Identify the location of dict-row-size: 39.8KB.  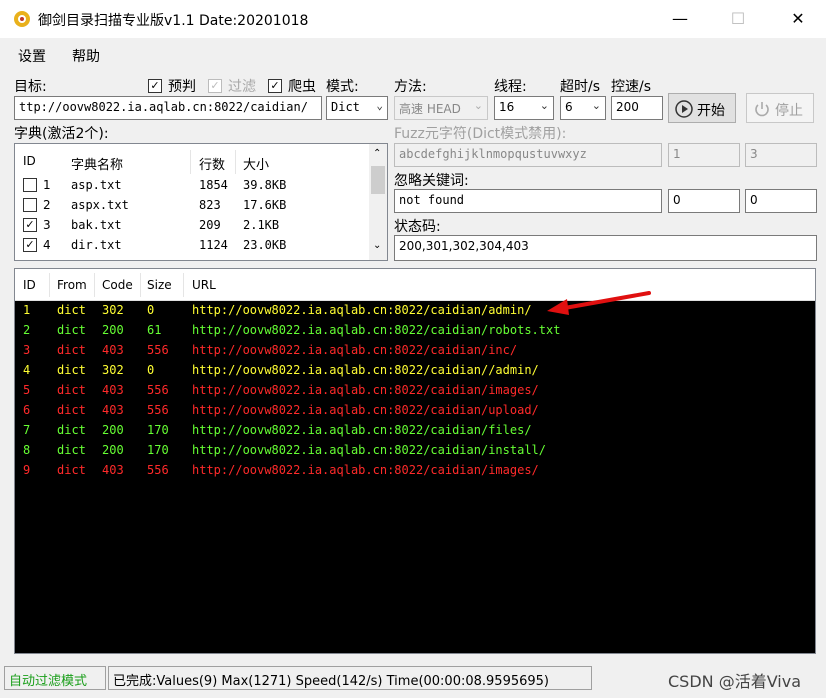
(265, 185).